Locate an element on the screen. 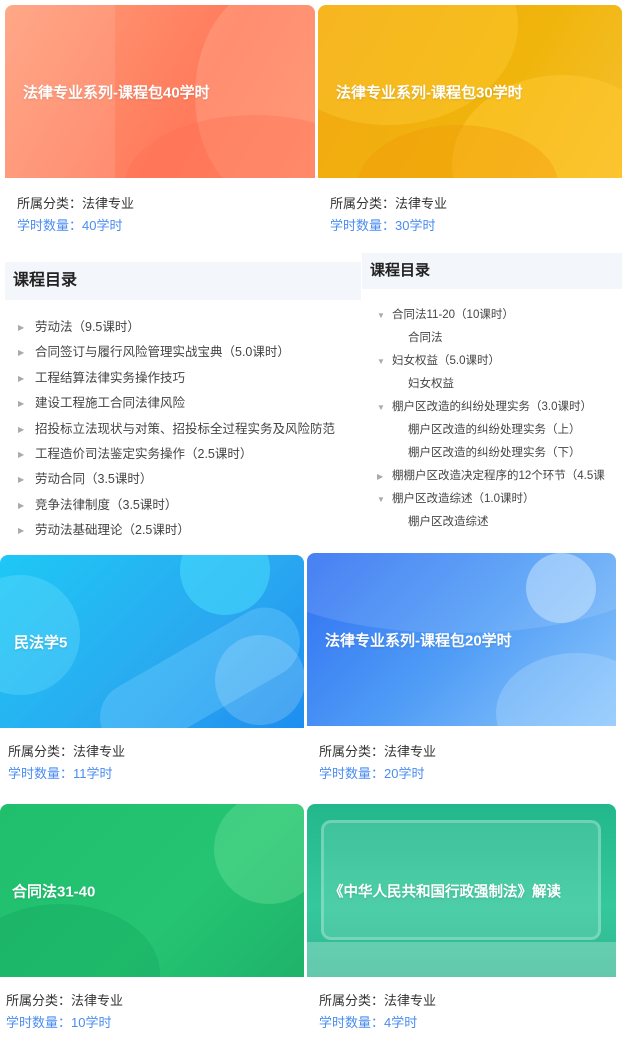  catalog-subitem: 合同法 is located at coordinates (492, 338).